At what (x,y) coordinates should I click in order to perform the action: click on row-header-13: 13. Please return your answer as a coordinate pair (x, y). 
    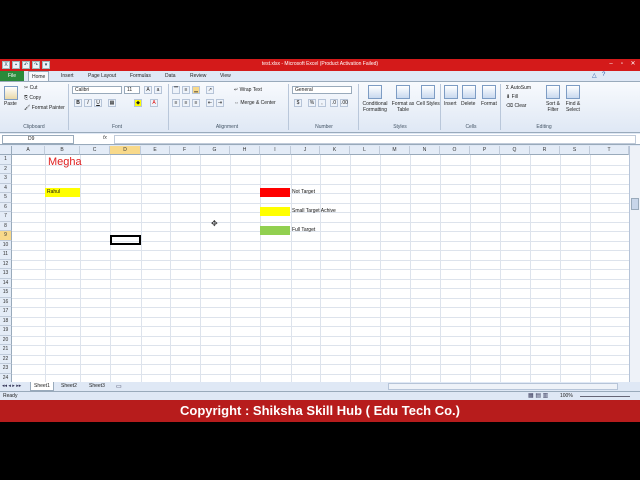
    Looking at the image, I should click on (6, 274).